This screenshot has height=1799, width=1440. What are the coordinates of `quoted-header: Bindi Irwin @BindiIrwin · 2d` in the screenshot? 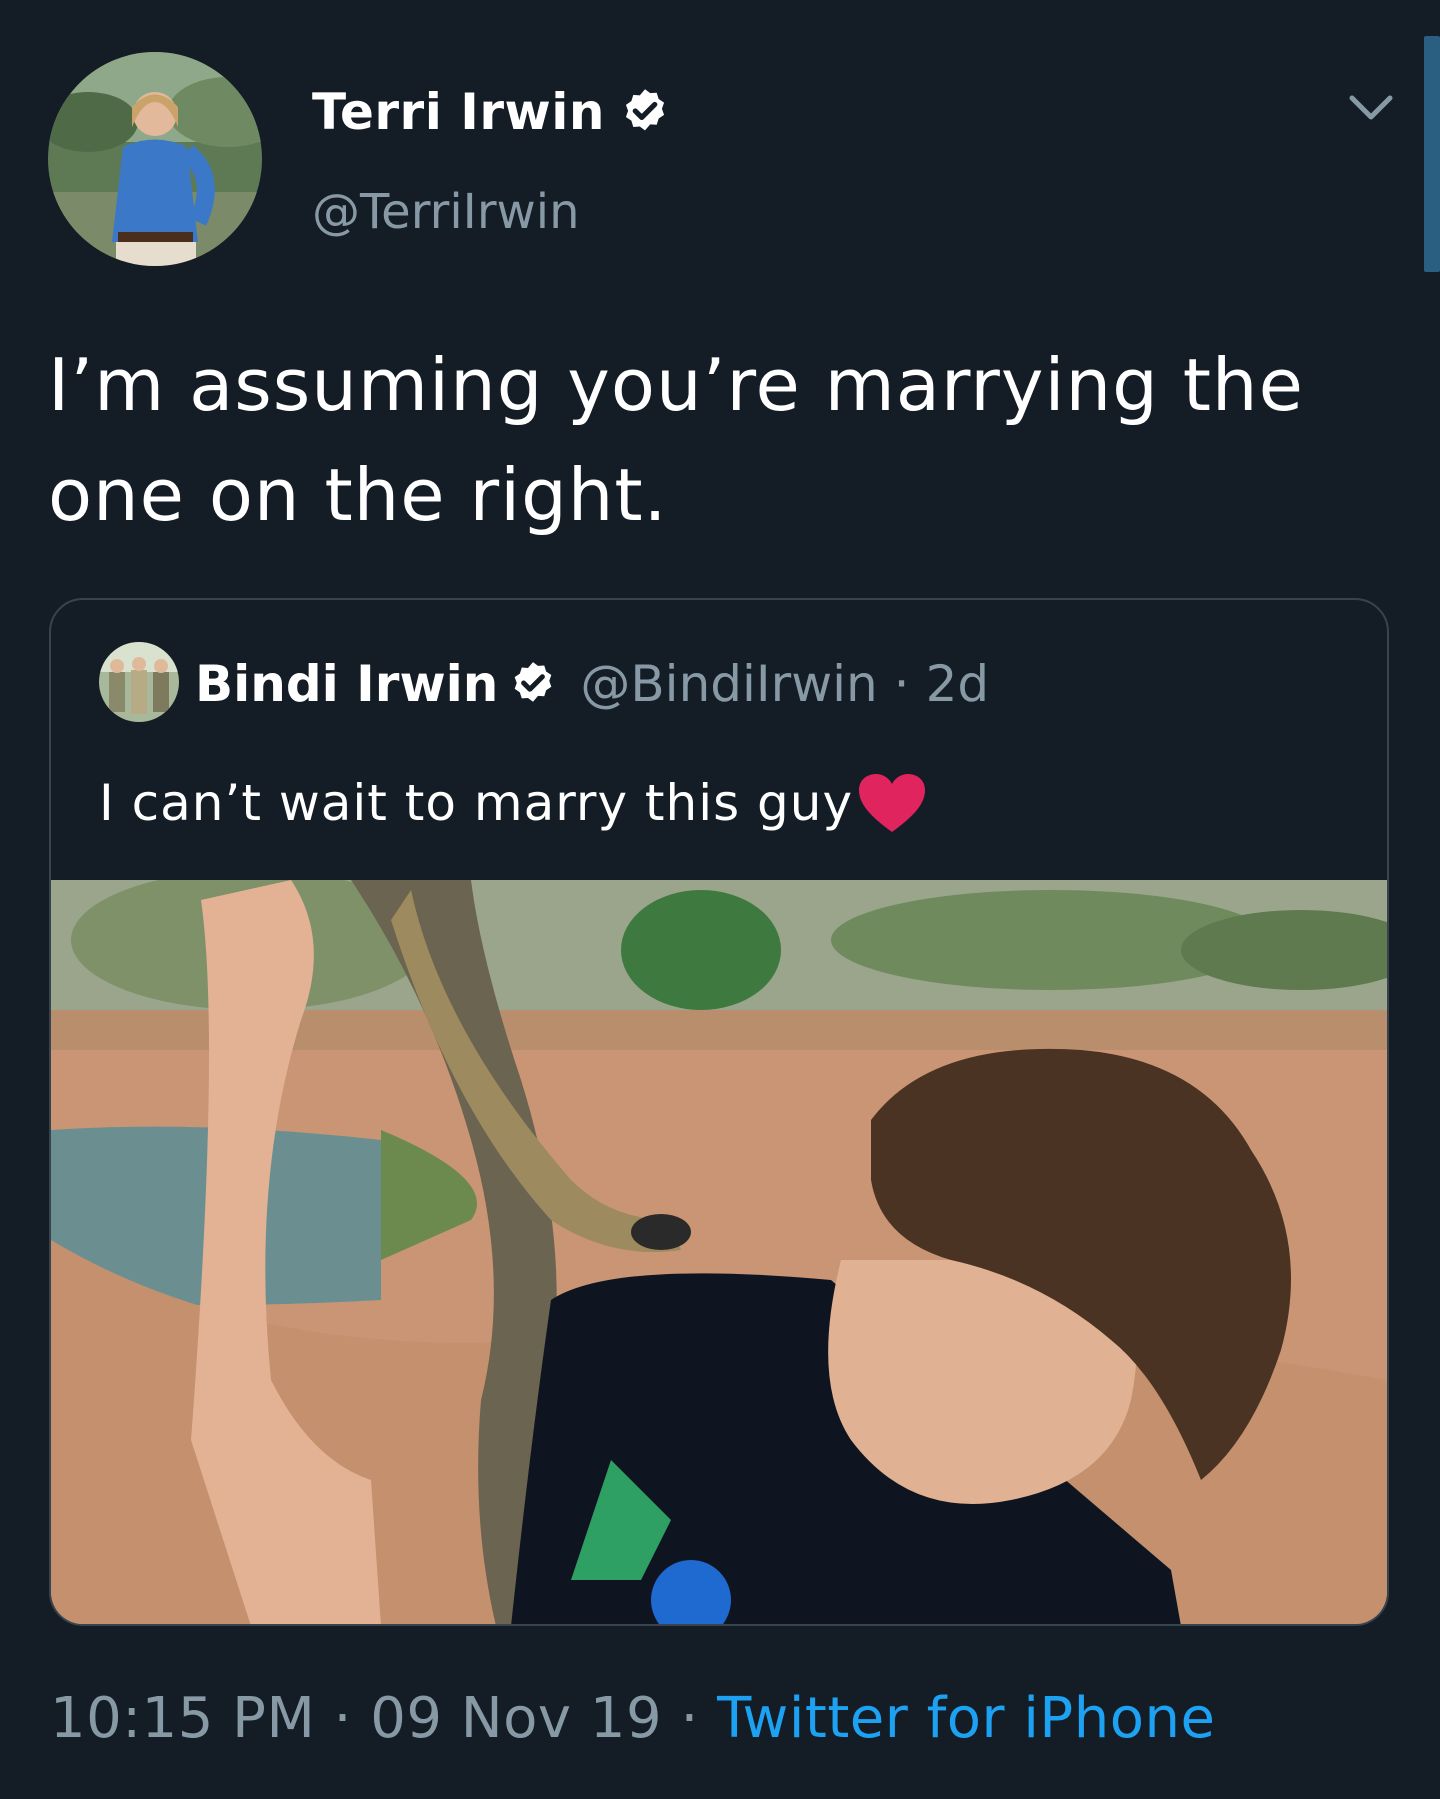 It's located at (592, 684).